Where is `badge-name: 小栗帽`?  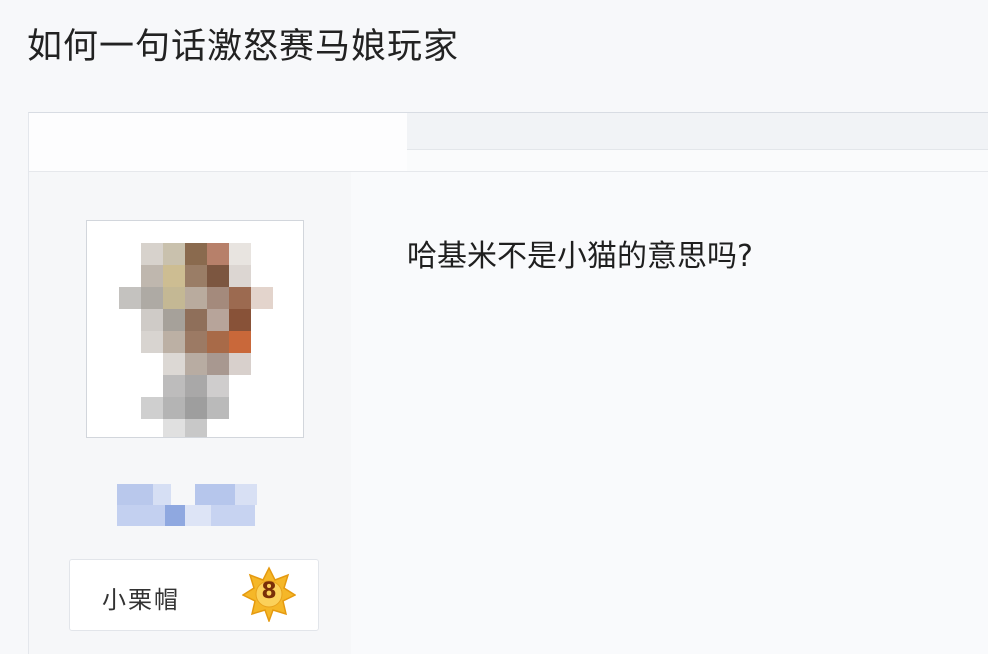
badge-name: 小栗帽 is located at coordinates (141, 600).